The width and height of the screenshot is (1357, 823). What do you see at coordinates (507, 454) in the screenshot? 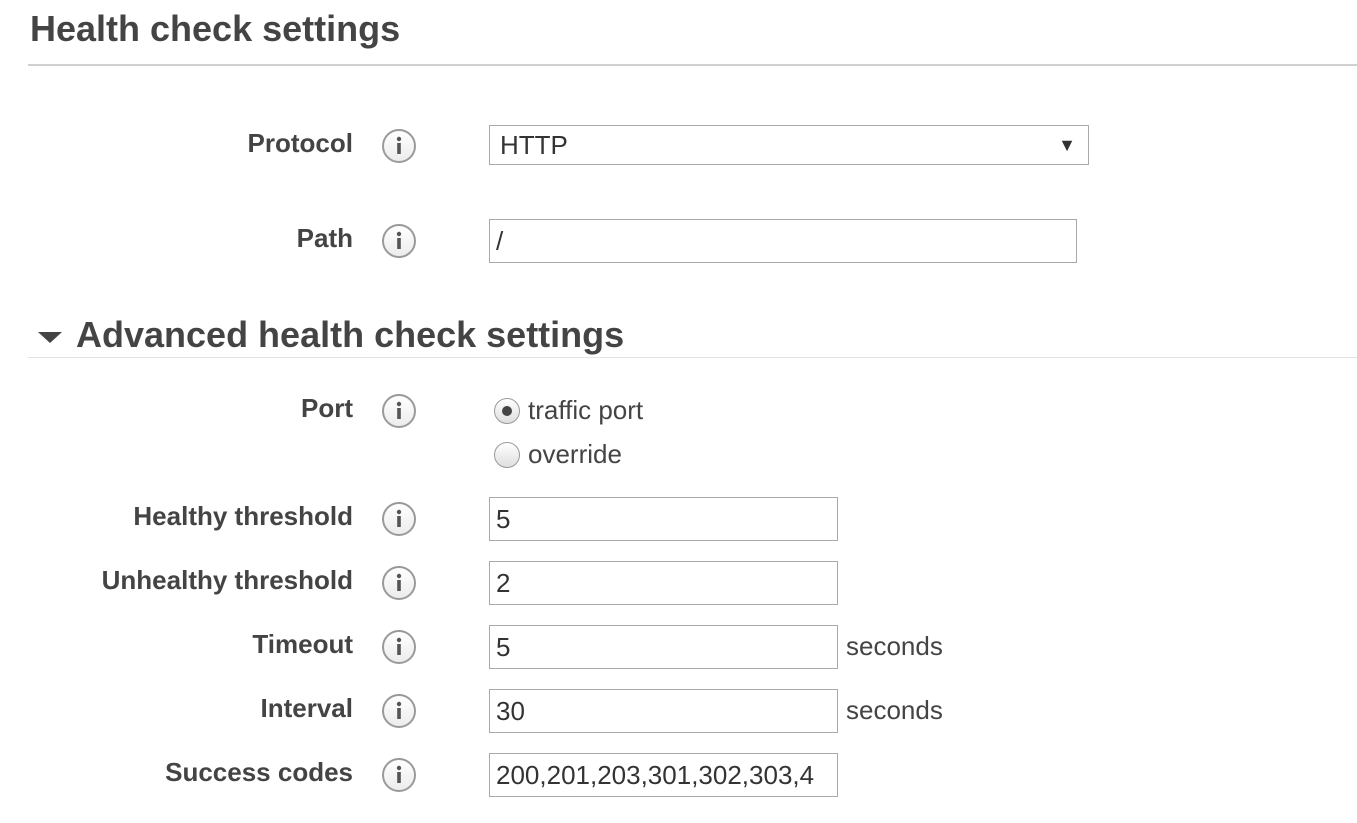
I see `override-radio` at bounding box center [507, 454].